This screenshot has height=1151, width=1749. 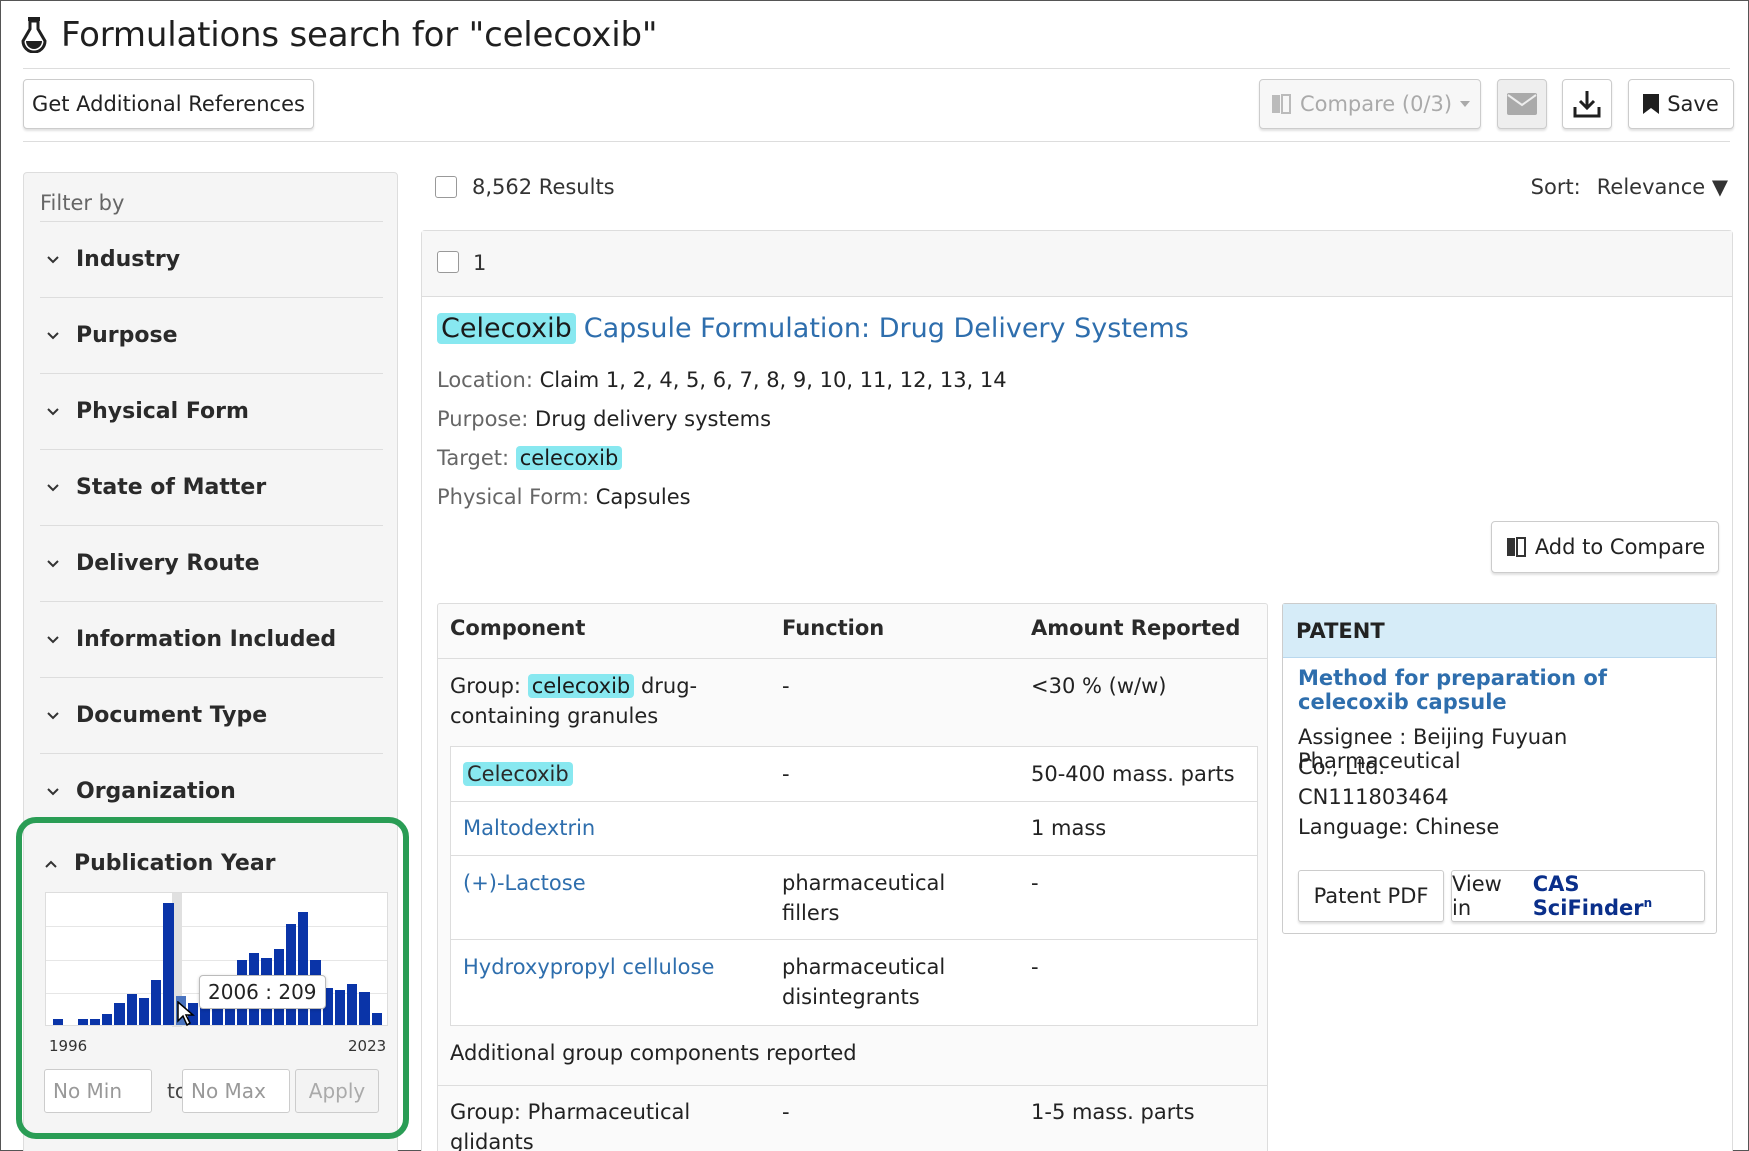 I want to click on sort-dropdown: Relevance ▼, so click(x=1662, y=187).